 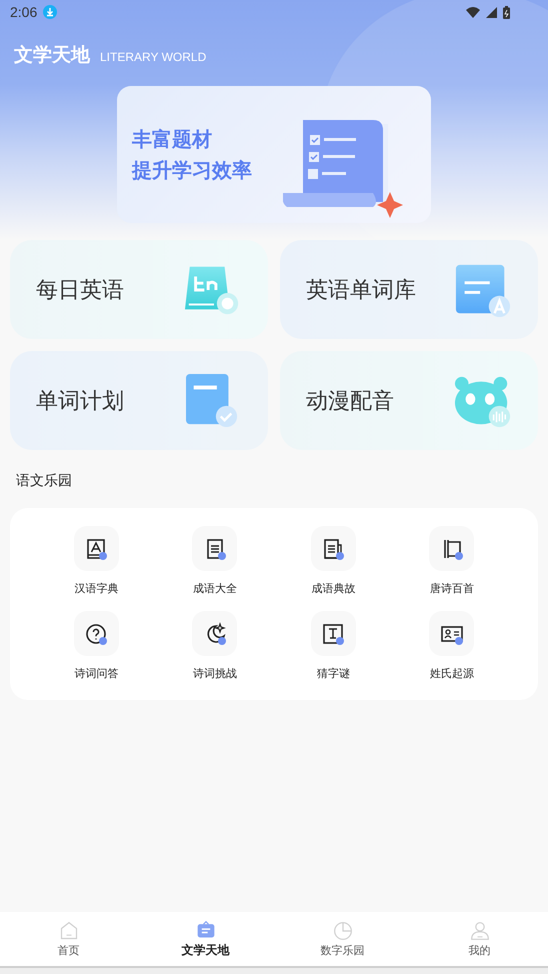 What do you see at coordinates (491, 12) in the screenshot?
I see `signal-icon` at bounding box center [491, 12].